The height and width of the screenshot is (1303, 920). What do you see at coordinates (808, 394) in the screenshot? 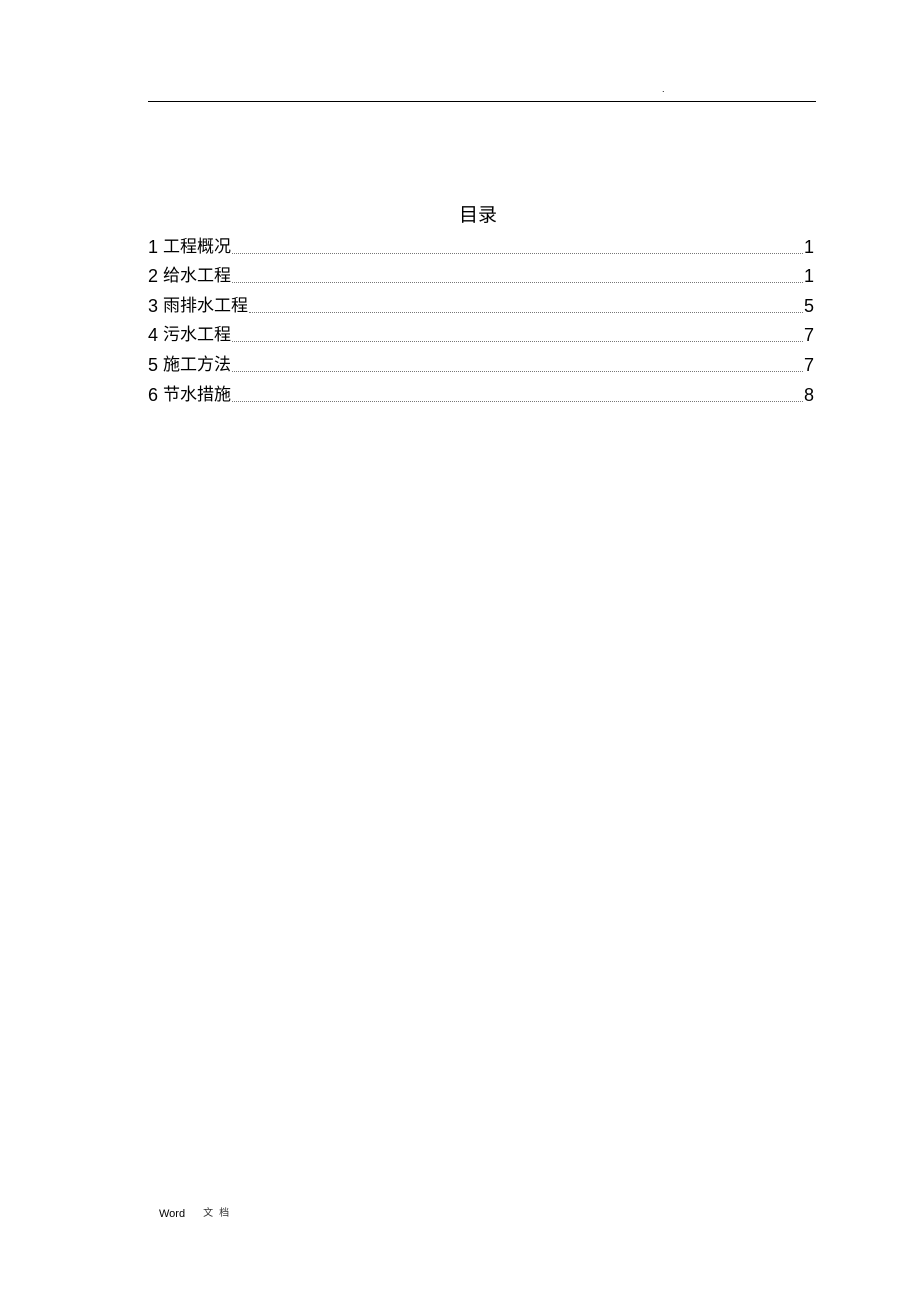
I see `toc-entry-page: 8` at bounding box center [808, 394].